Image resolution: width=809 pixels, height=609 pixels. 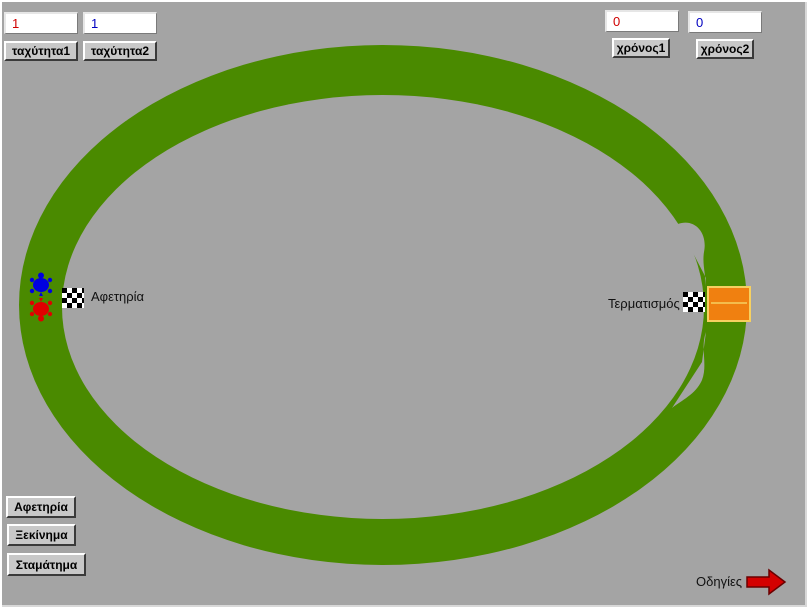 What do you see at coordinates (41, 284) in the screenshot?
I see `blue-turtle-icon` at bounding box center [41, 284].